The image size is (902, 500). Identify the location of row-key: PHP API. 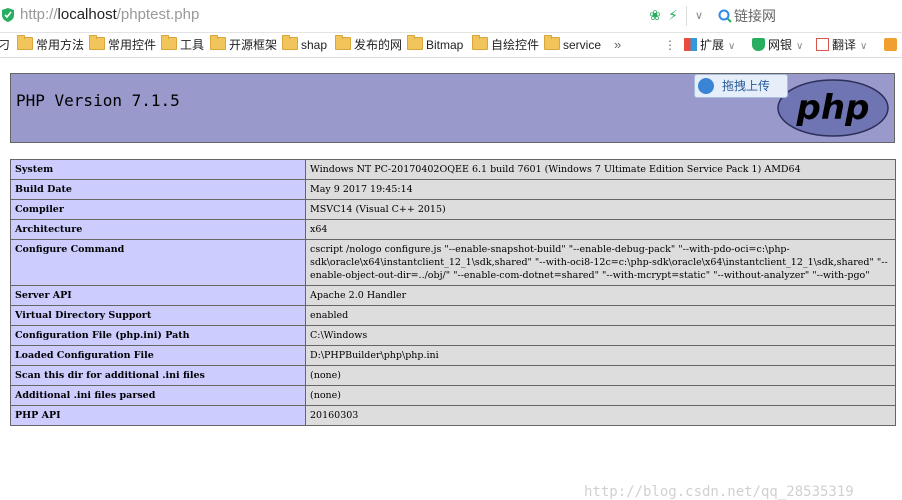
(158, 415).